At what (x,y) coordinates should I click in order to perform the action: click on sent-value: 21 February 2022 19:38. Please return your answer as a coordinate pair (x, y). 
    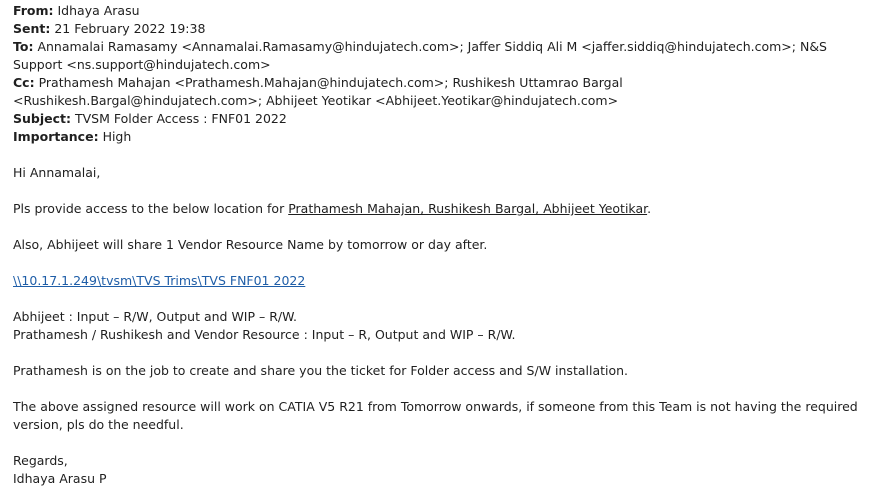
    Looking at the image, I should click on (130, 28).